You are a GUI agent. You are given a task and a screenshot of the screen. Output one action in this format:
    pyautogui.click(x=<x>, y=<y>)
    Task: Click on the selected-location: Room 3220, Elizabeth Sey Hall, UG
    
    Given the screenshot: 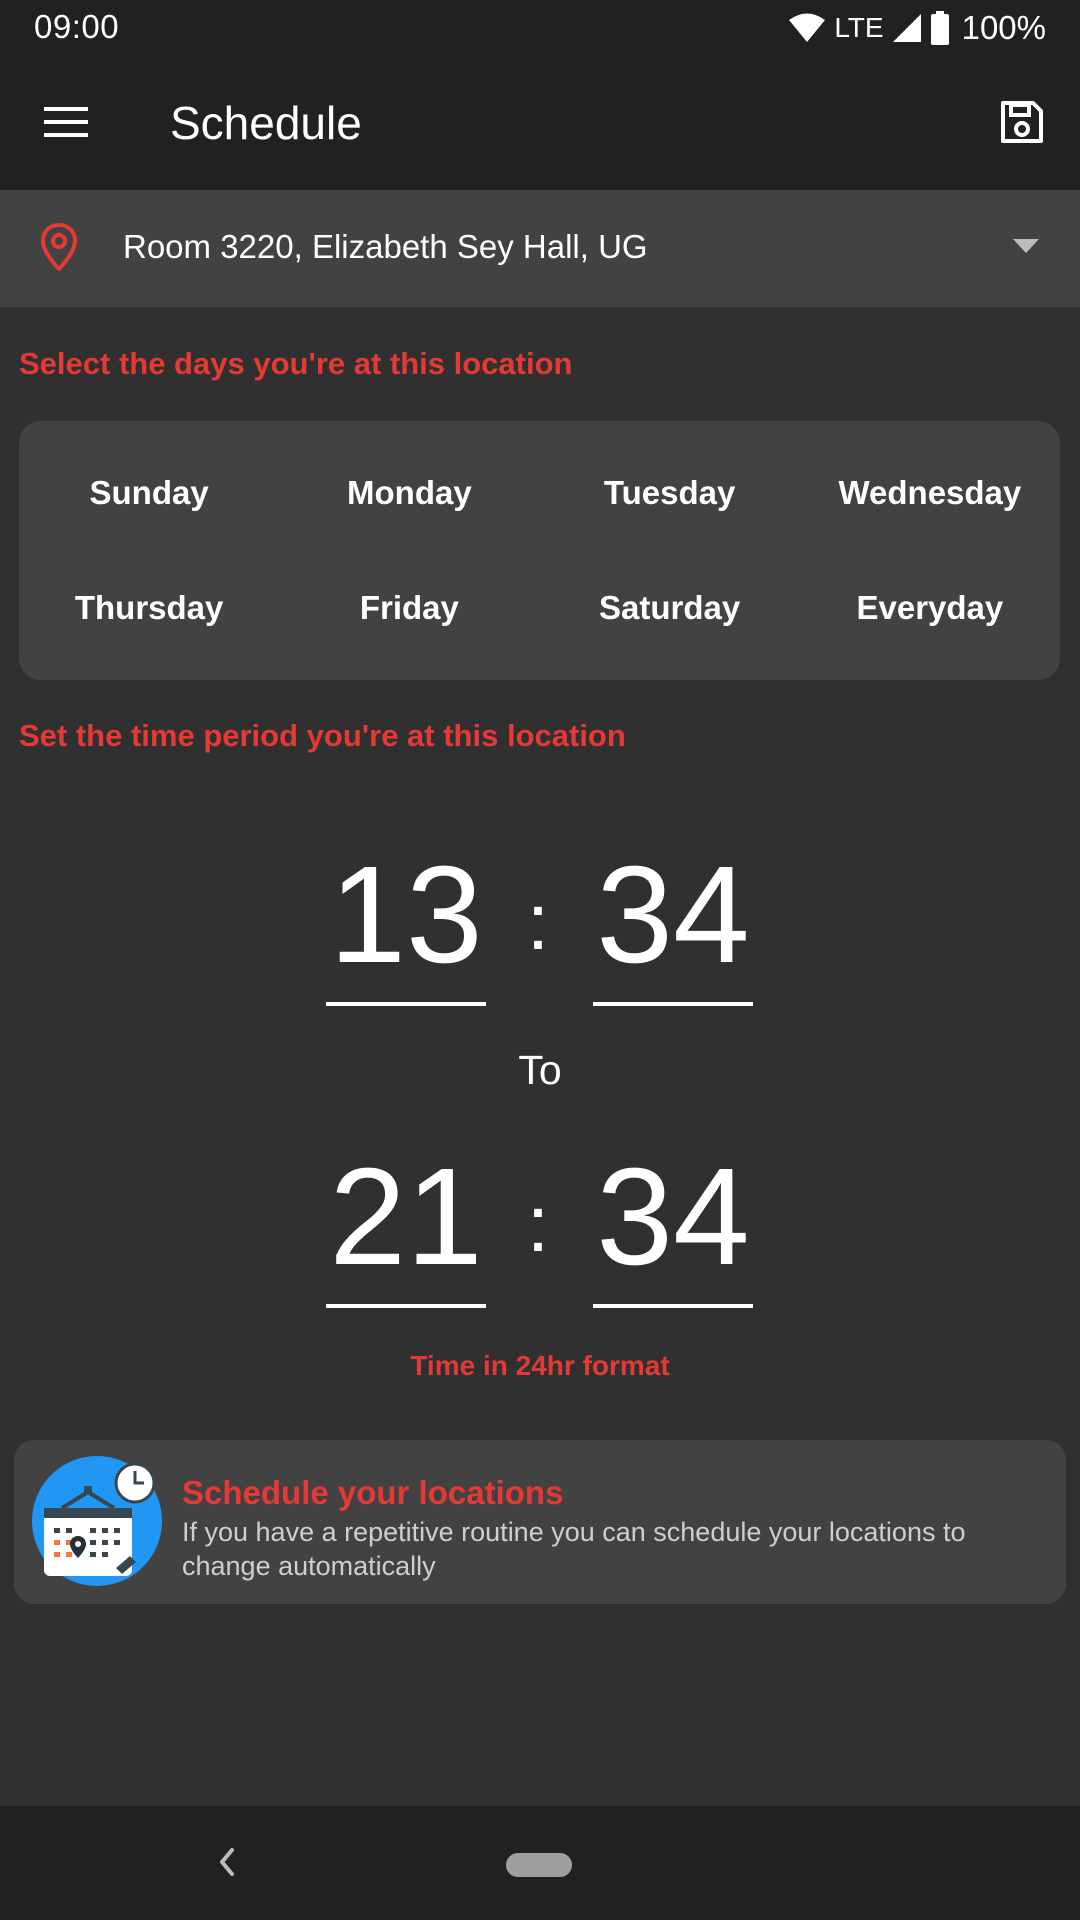 What is the action you would take?
    pyautogui.click(x=385, y=246)
    